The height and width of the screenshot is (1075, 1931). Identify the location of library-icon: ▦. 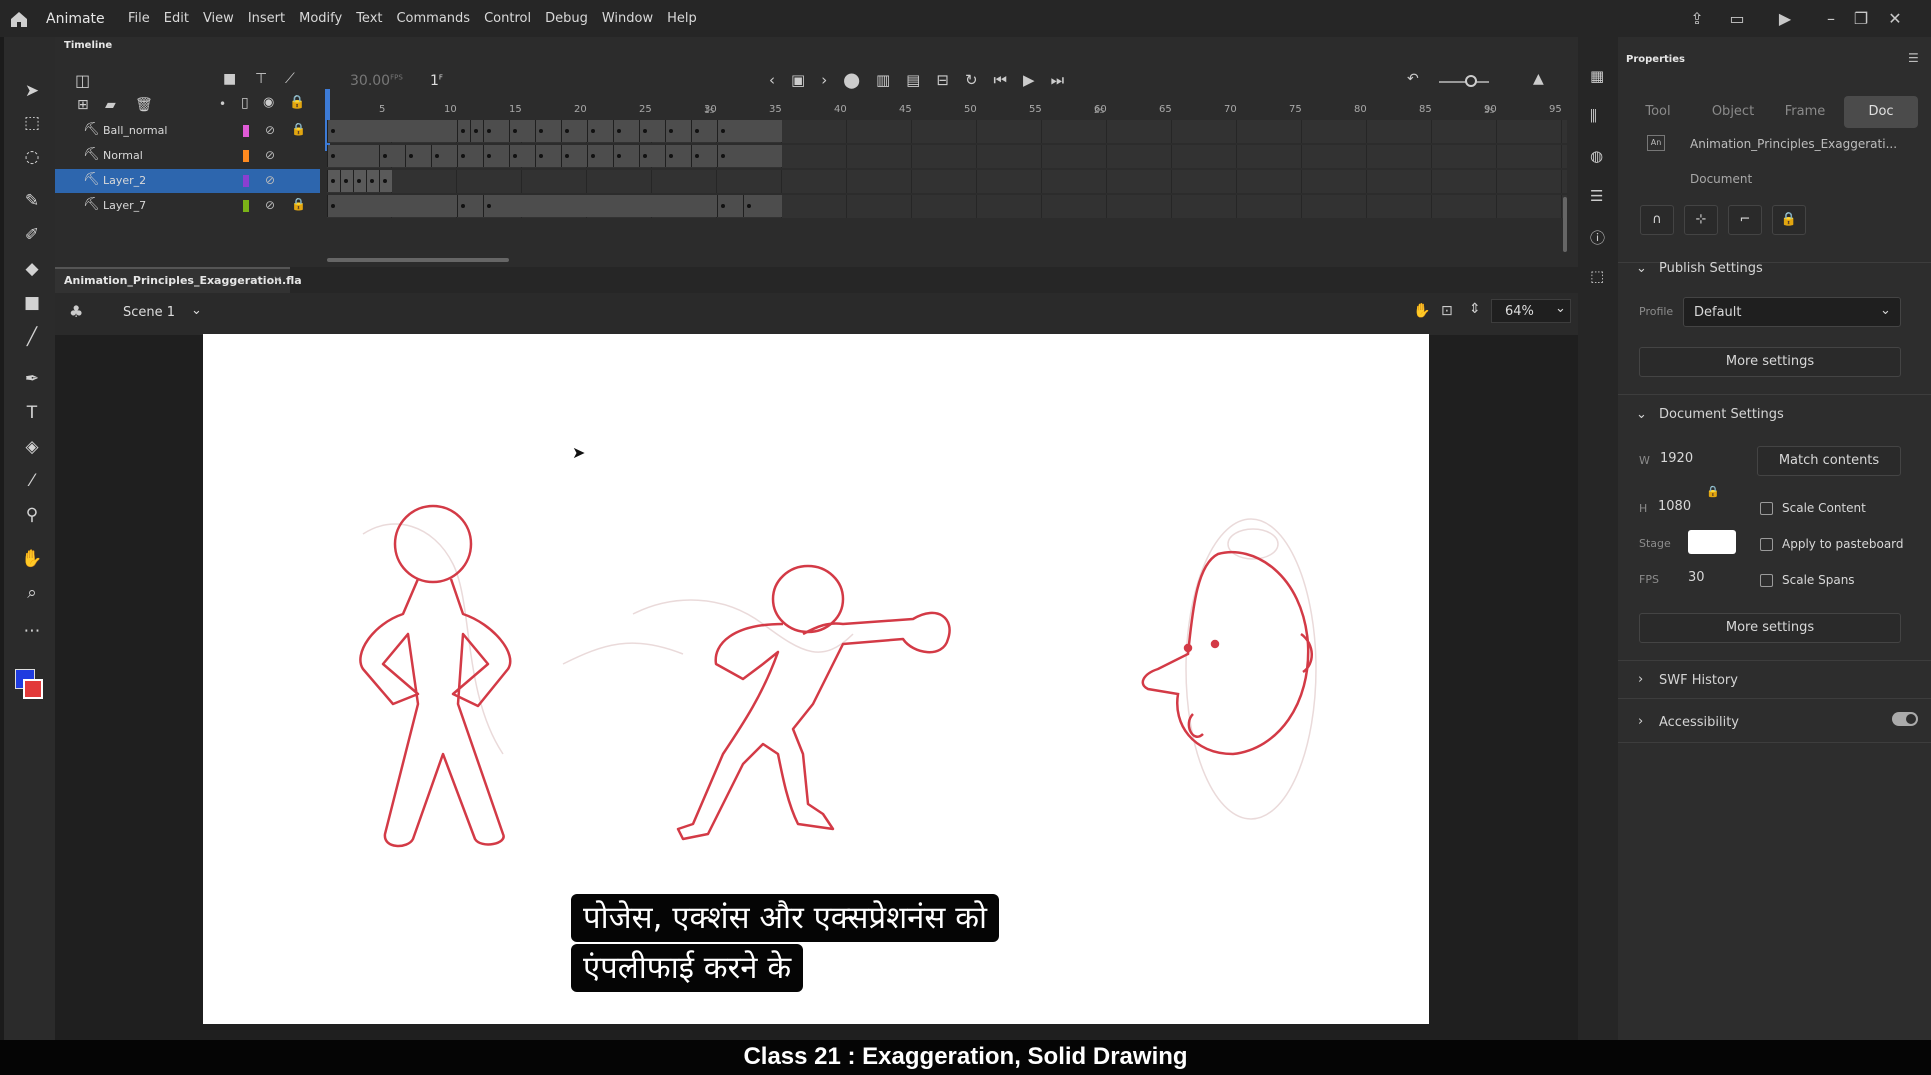
(1597, 76).